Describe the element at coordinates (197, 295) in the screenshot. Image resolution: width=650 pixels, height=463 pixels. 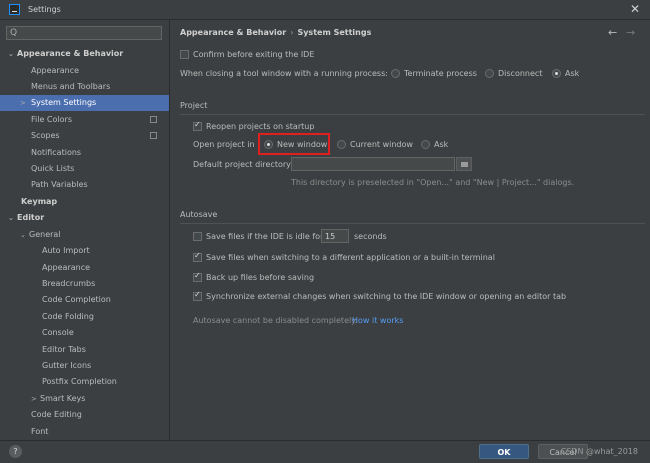
I see `sync-checkbox` at that location.